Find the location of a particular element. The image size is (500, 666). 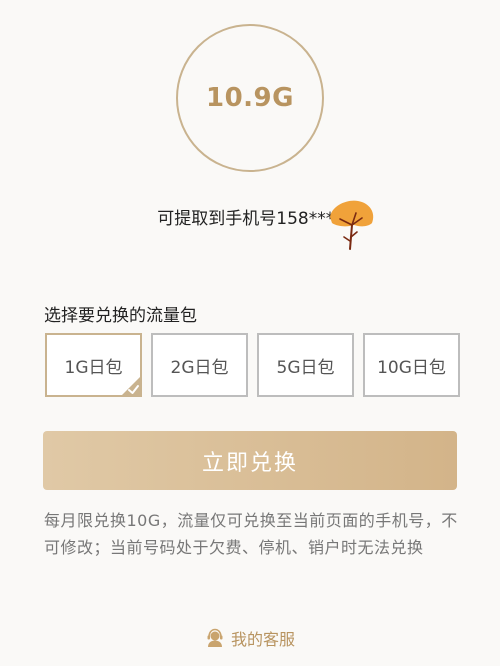

customer-service-label: 我的客服 is located at coordinates (262, 639).